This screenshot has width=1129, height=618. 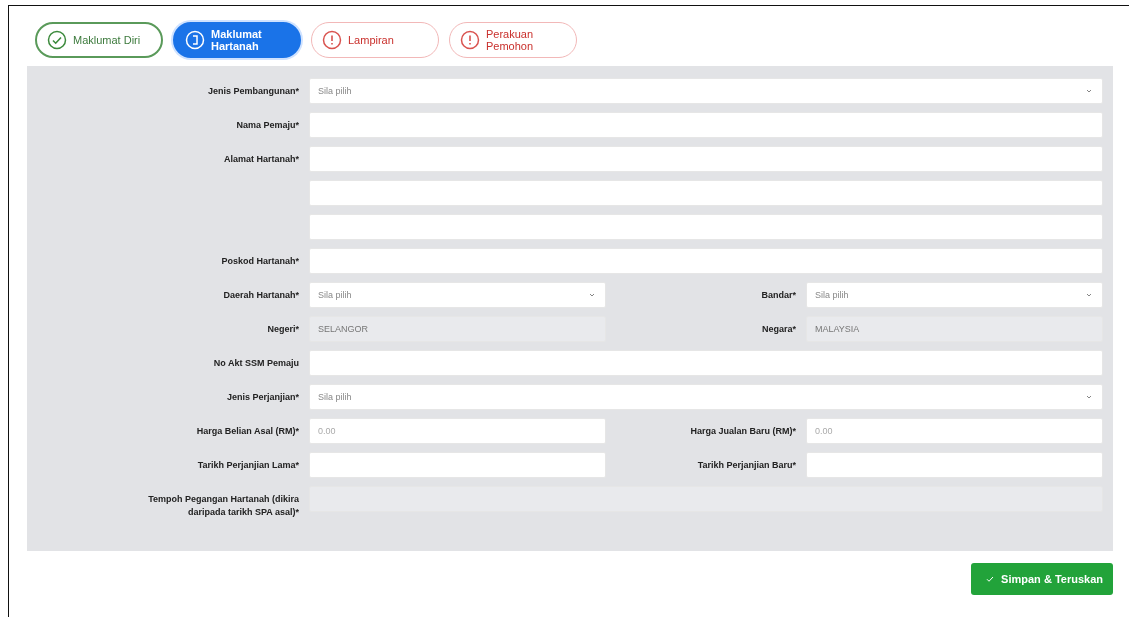 What do you see at coordinates (260, 295) in the screenshot?
I see `field-label: Daerah Hartanah*` at bounding box center [260, 295].